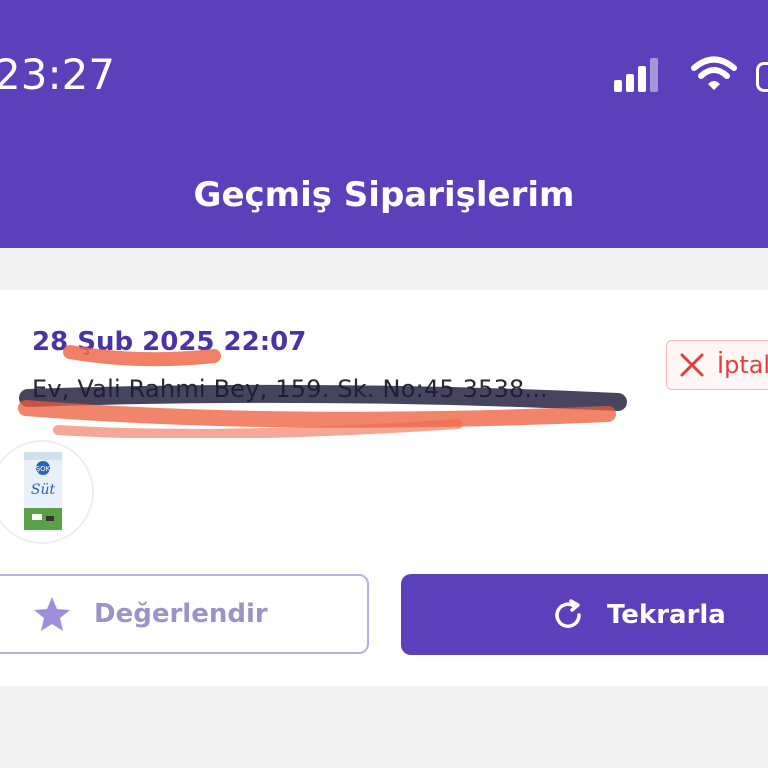 This screenshot has height=768, width=768. I want to click on wifi-icon, so click(714, 73).